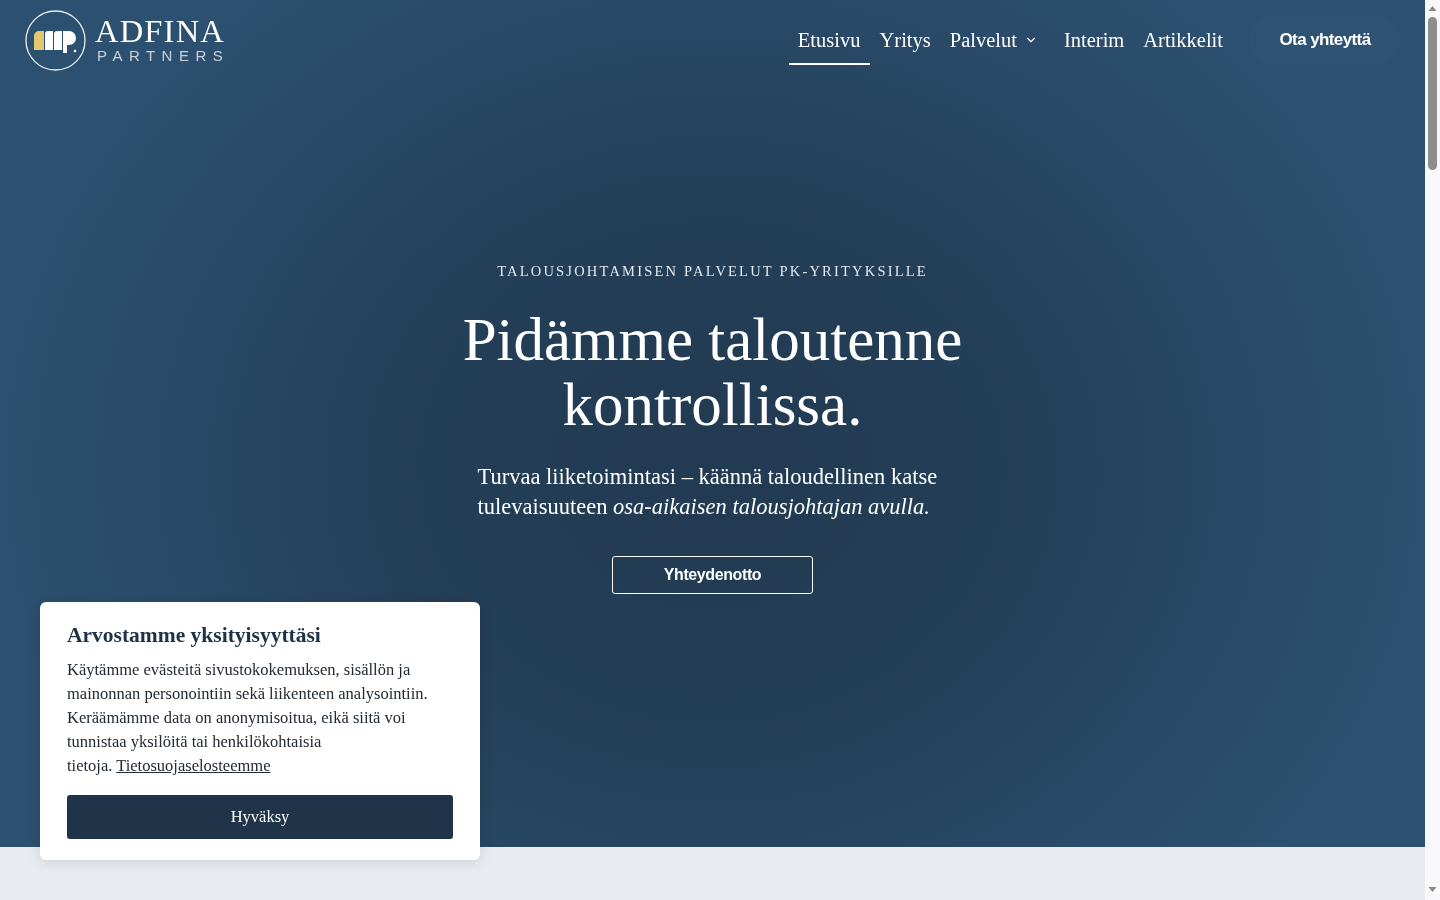 Image resolution: width=1440 pixels, height=900 pixels. Describe the element at coordinates (993, 40) in the screenshot. I see `nav-tab: Palvelut` at that location.